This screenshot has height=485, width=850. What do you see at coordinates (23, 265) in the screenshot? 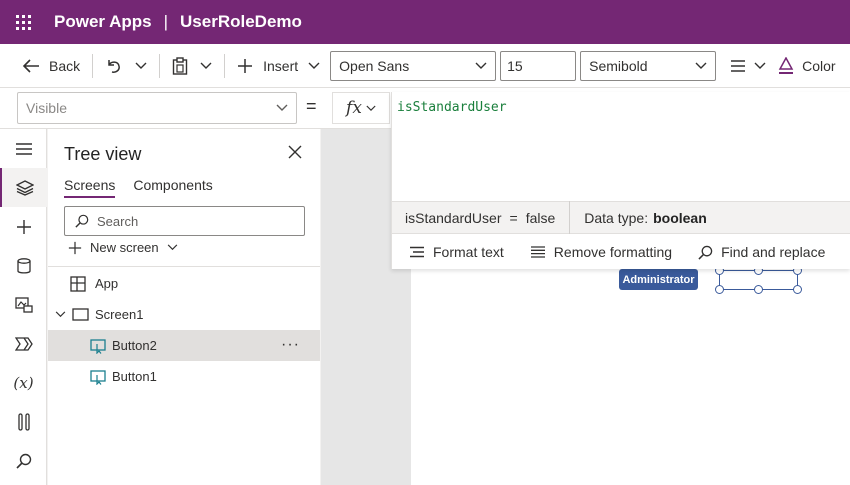
I see `database-icon` at bounding box center [23, 265].